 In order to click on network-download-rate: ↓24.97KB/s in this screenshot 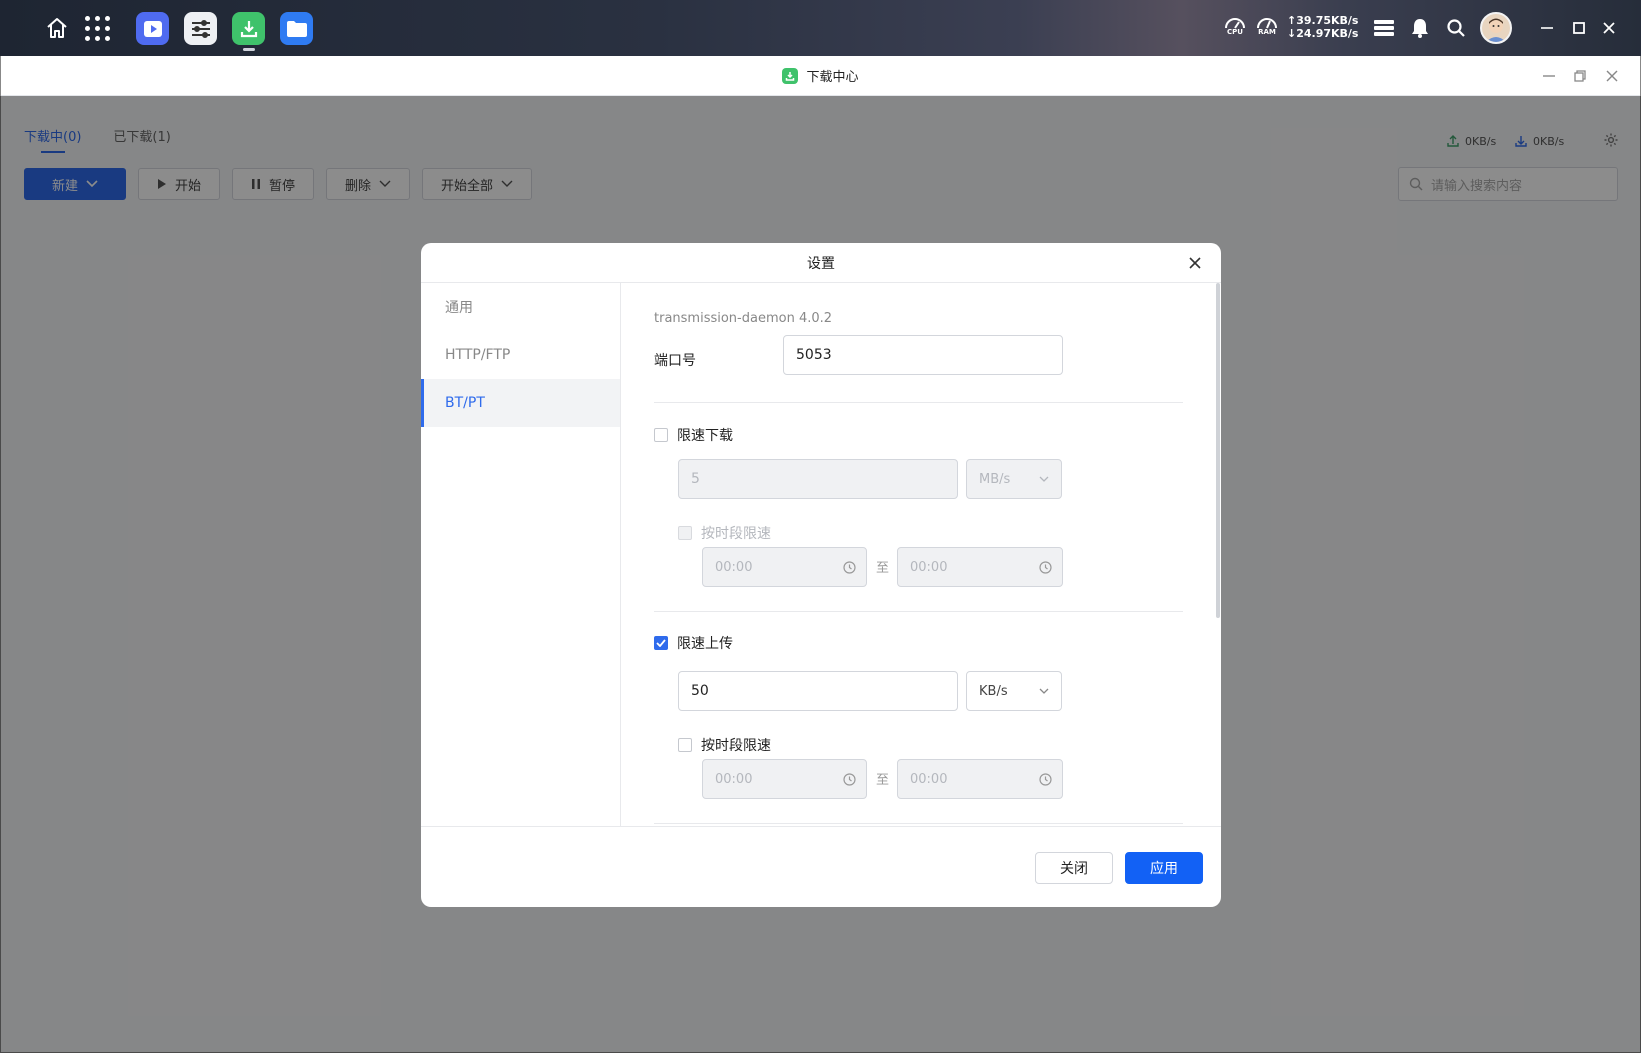, I will do `click(1323, 33)`.